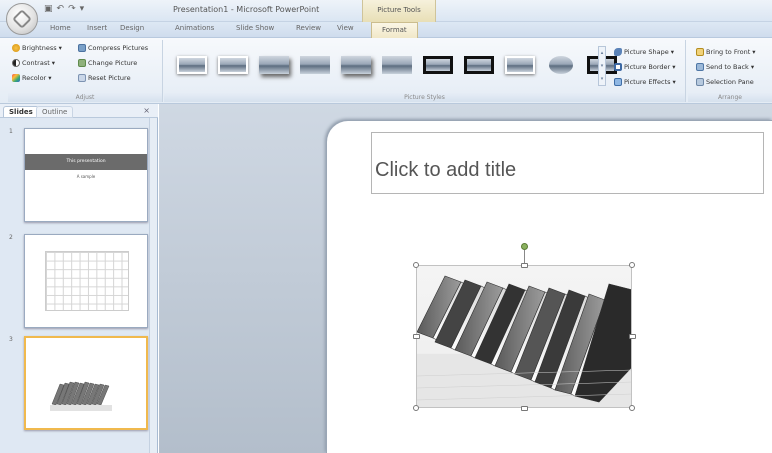  I want to click on tab-animations: Animations, so click(194, 28).